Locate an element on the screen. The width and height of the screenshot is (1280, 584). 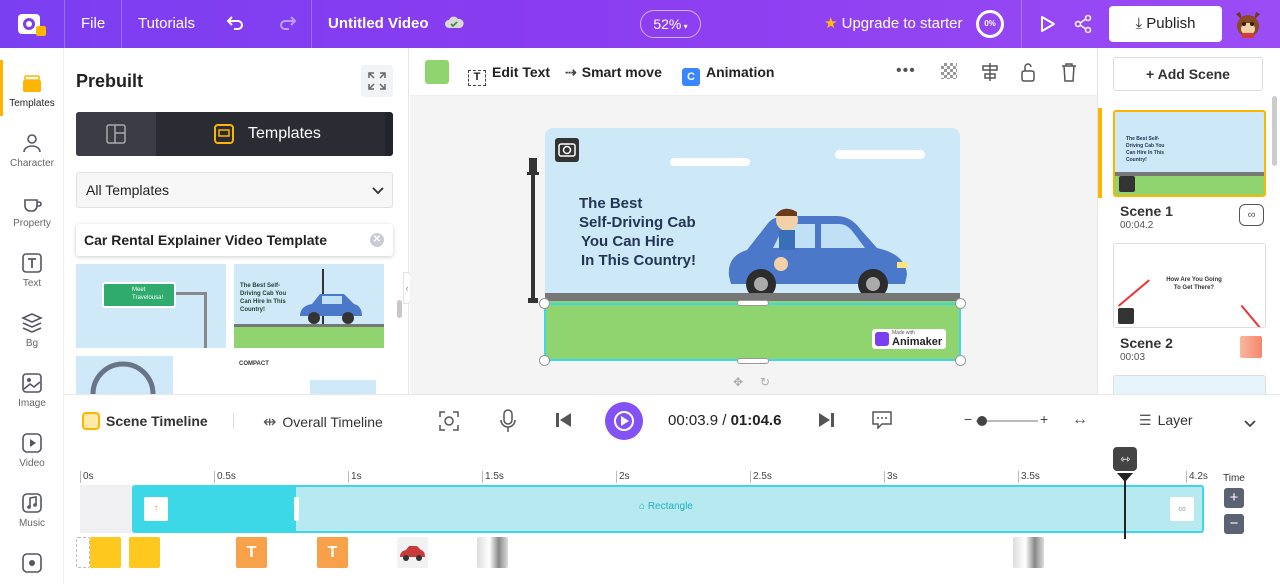
timeline-item-car is located at coordinates (412, 552).